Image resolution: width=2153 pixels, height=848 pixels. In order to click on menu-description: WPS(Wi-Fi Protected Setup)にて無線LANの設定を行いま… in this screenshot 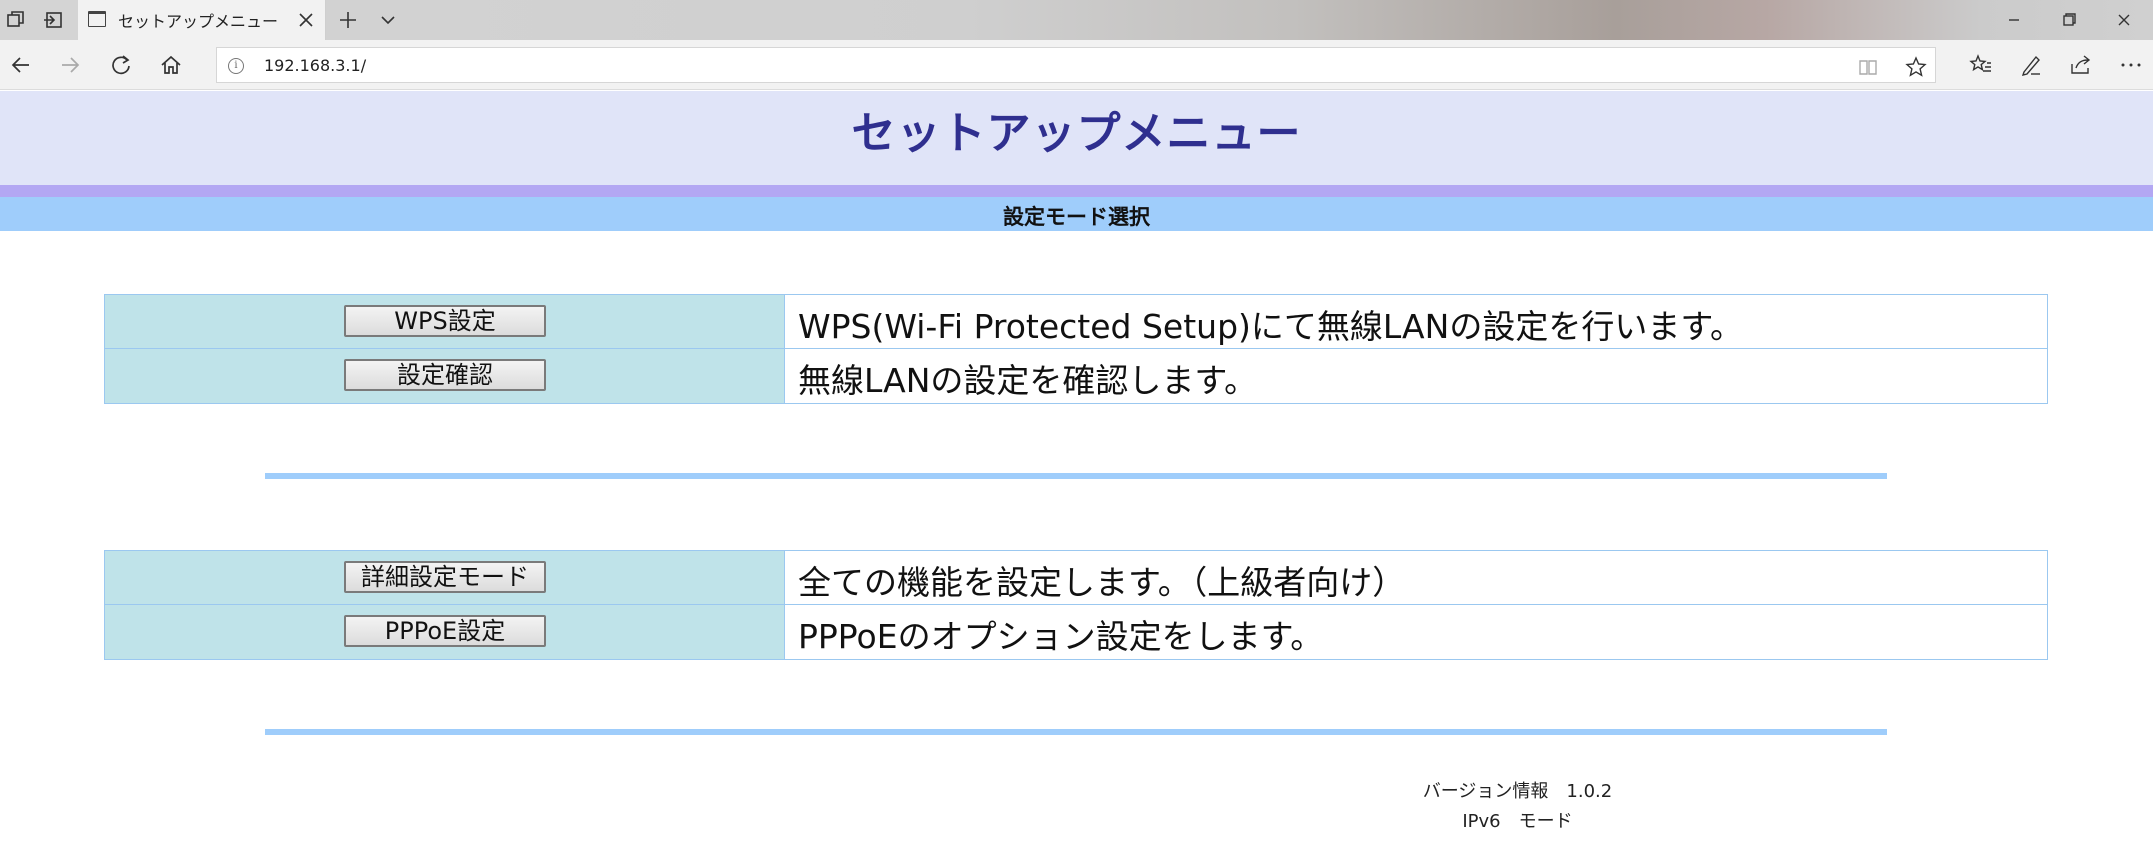, I will do `click(1271, 326)`.